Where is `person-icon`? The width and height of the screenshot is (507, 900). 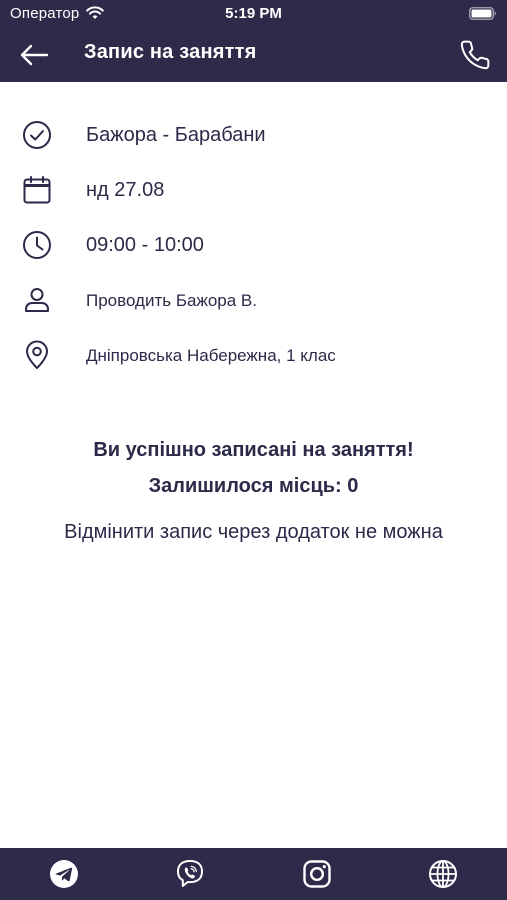
person-icon is located at coordinates (37, 300).